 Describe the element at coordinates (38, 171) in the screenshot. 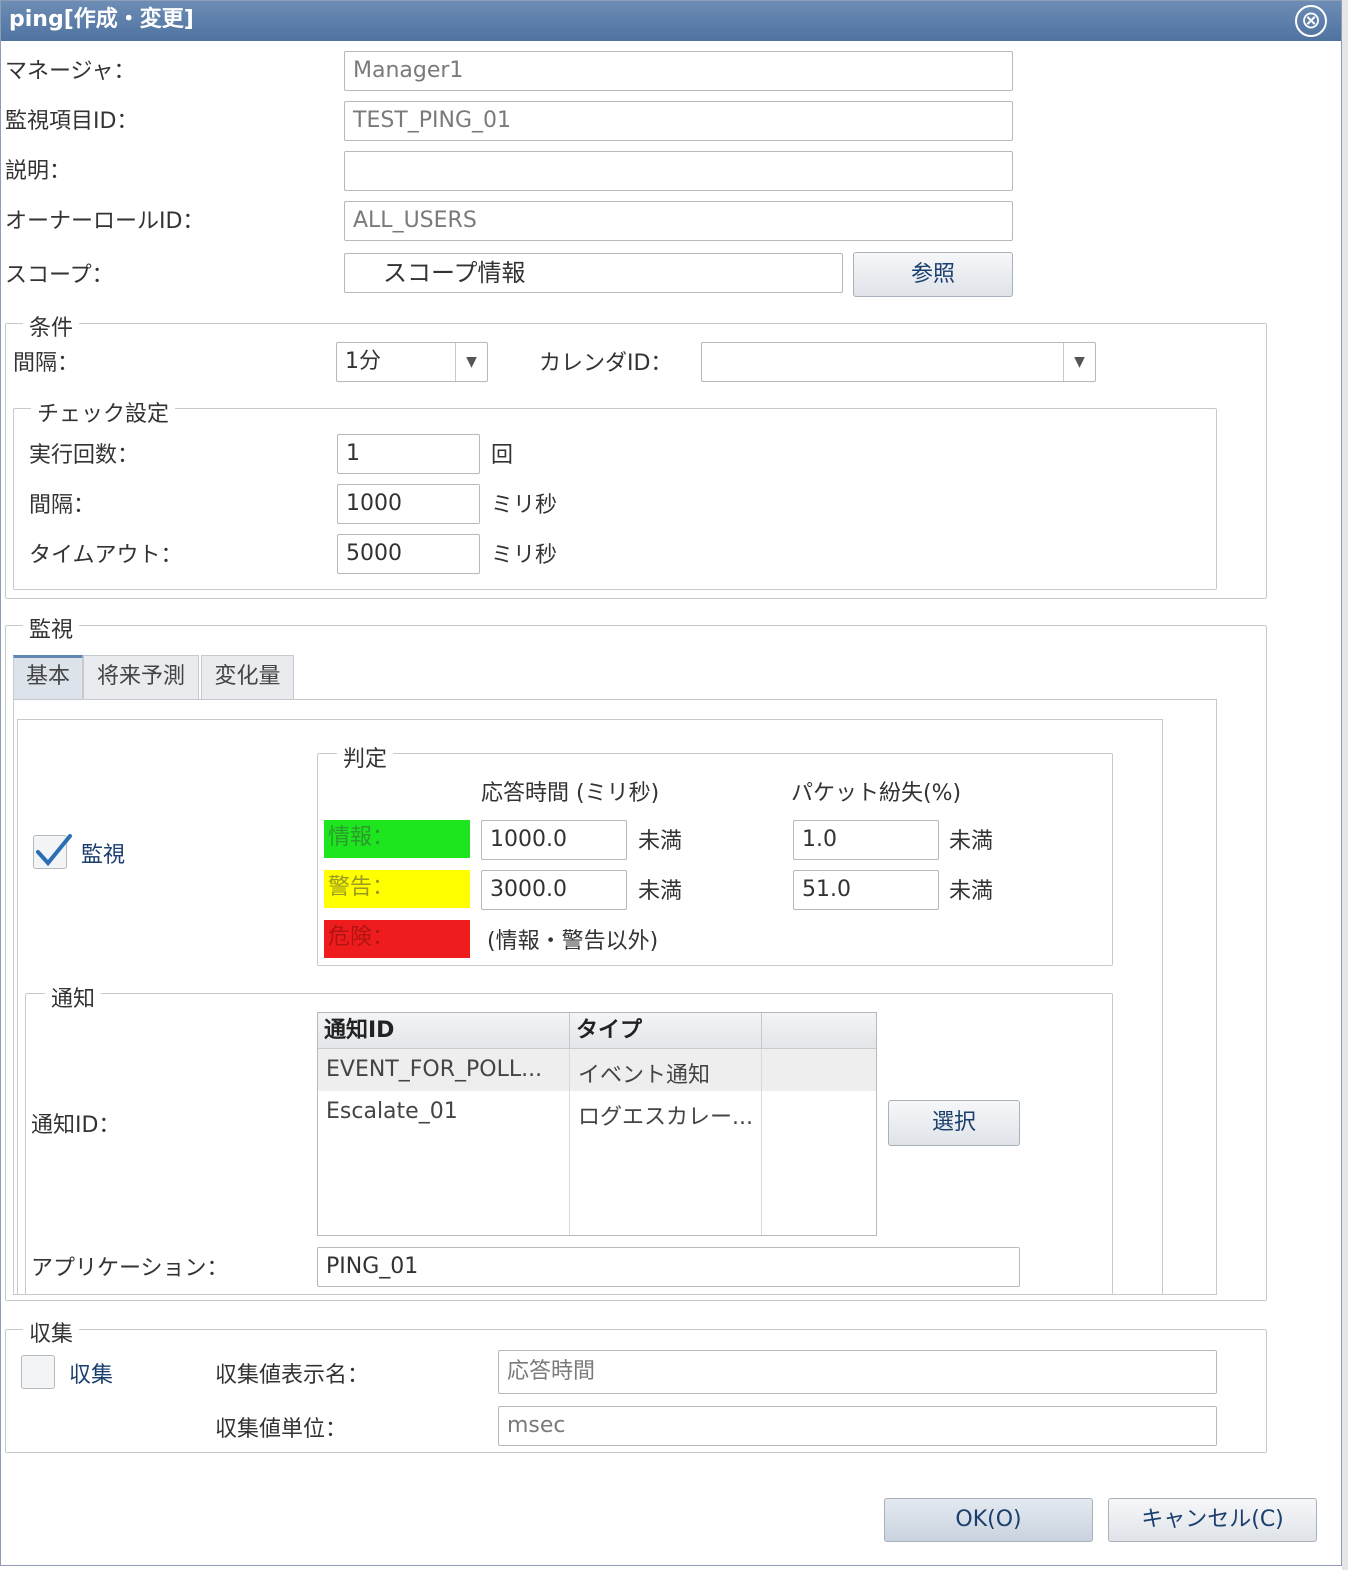

I see `description-label: 説明：` at that location.